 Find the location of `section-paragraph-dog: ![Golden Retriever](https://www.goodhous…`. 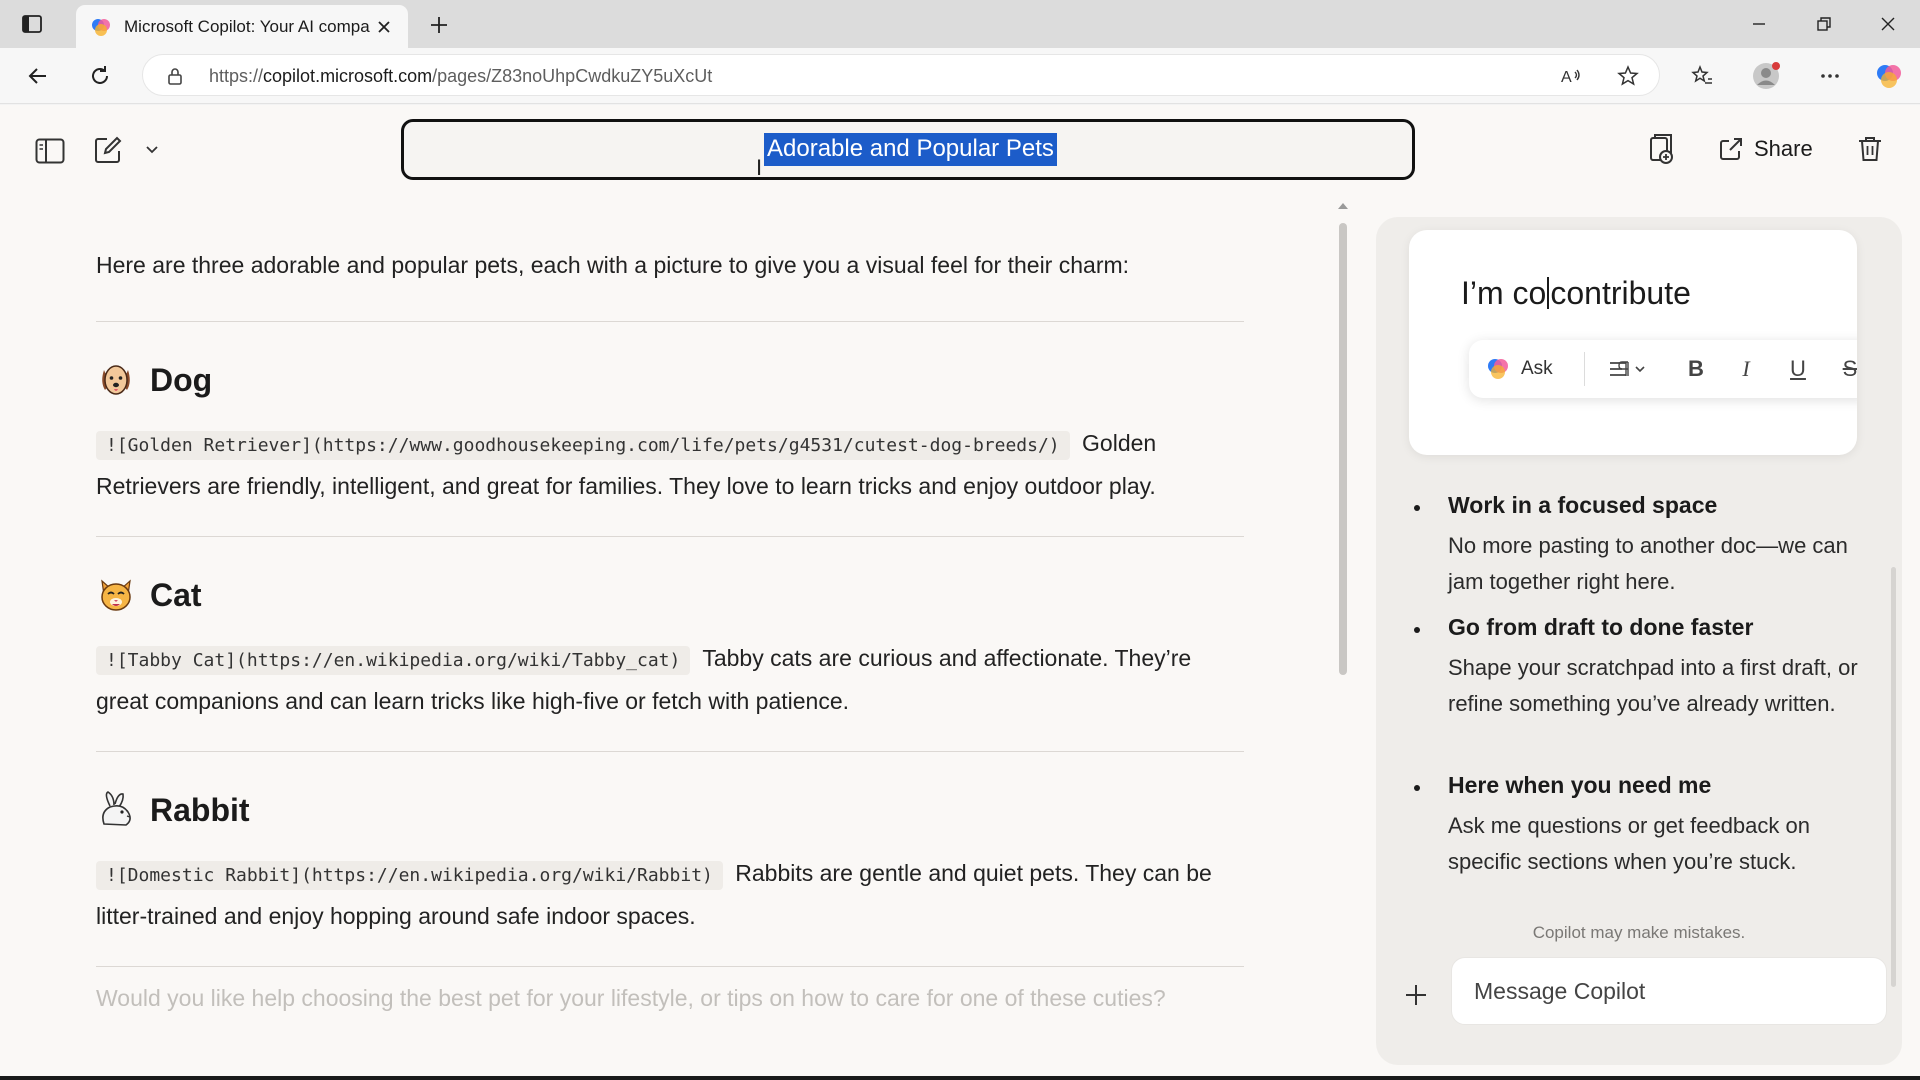

section-paragraph-dog: ![Golden Retriever](https://www.goodhous… is located at coordinates (670, 464).